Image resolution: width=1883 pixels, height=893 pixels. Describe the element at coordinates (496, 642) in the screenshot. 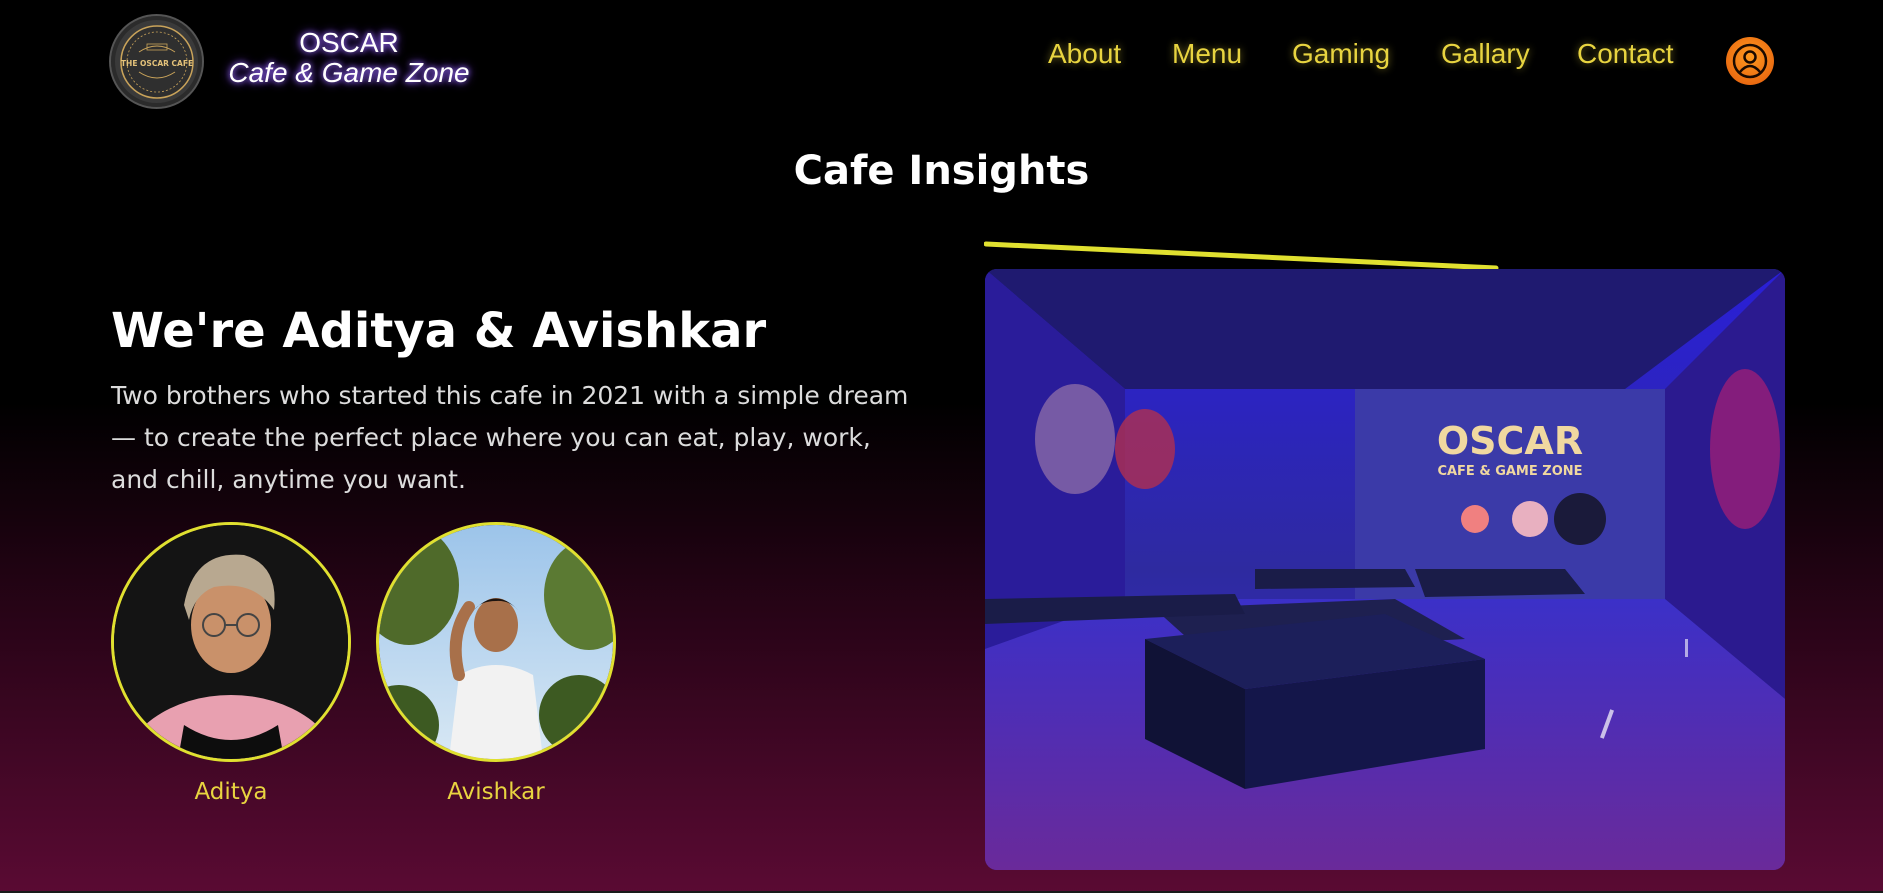

I see `founder-photo-avishkar` at that location.